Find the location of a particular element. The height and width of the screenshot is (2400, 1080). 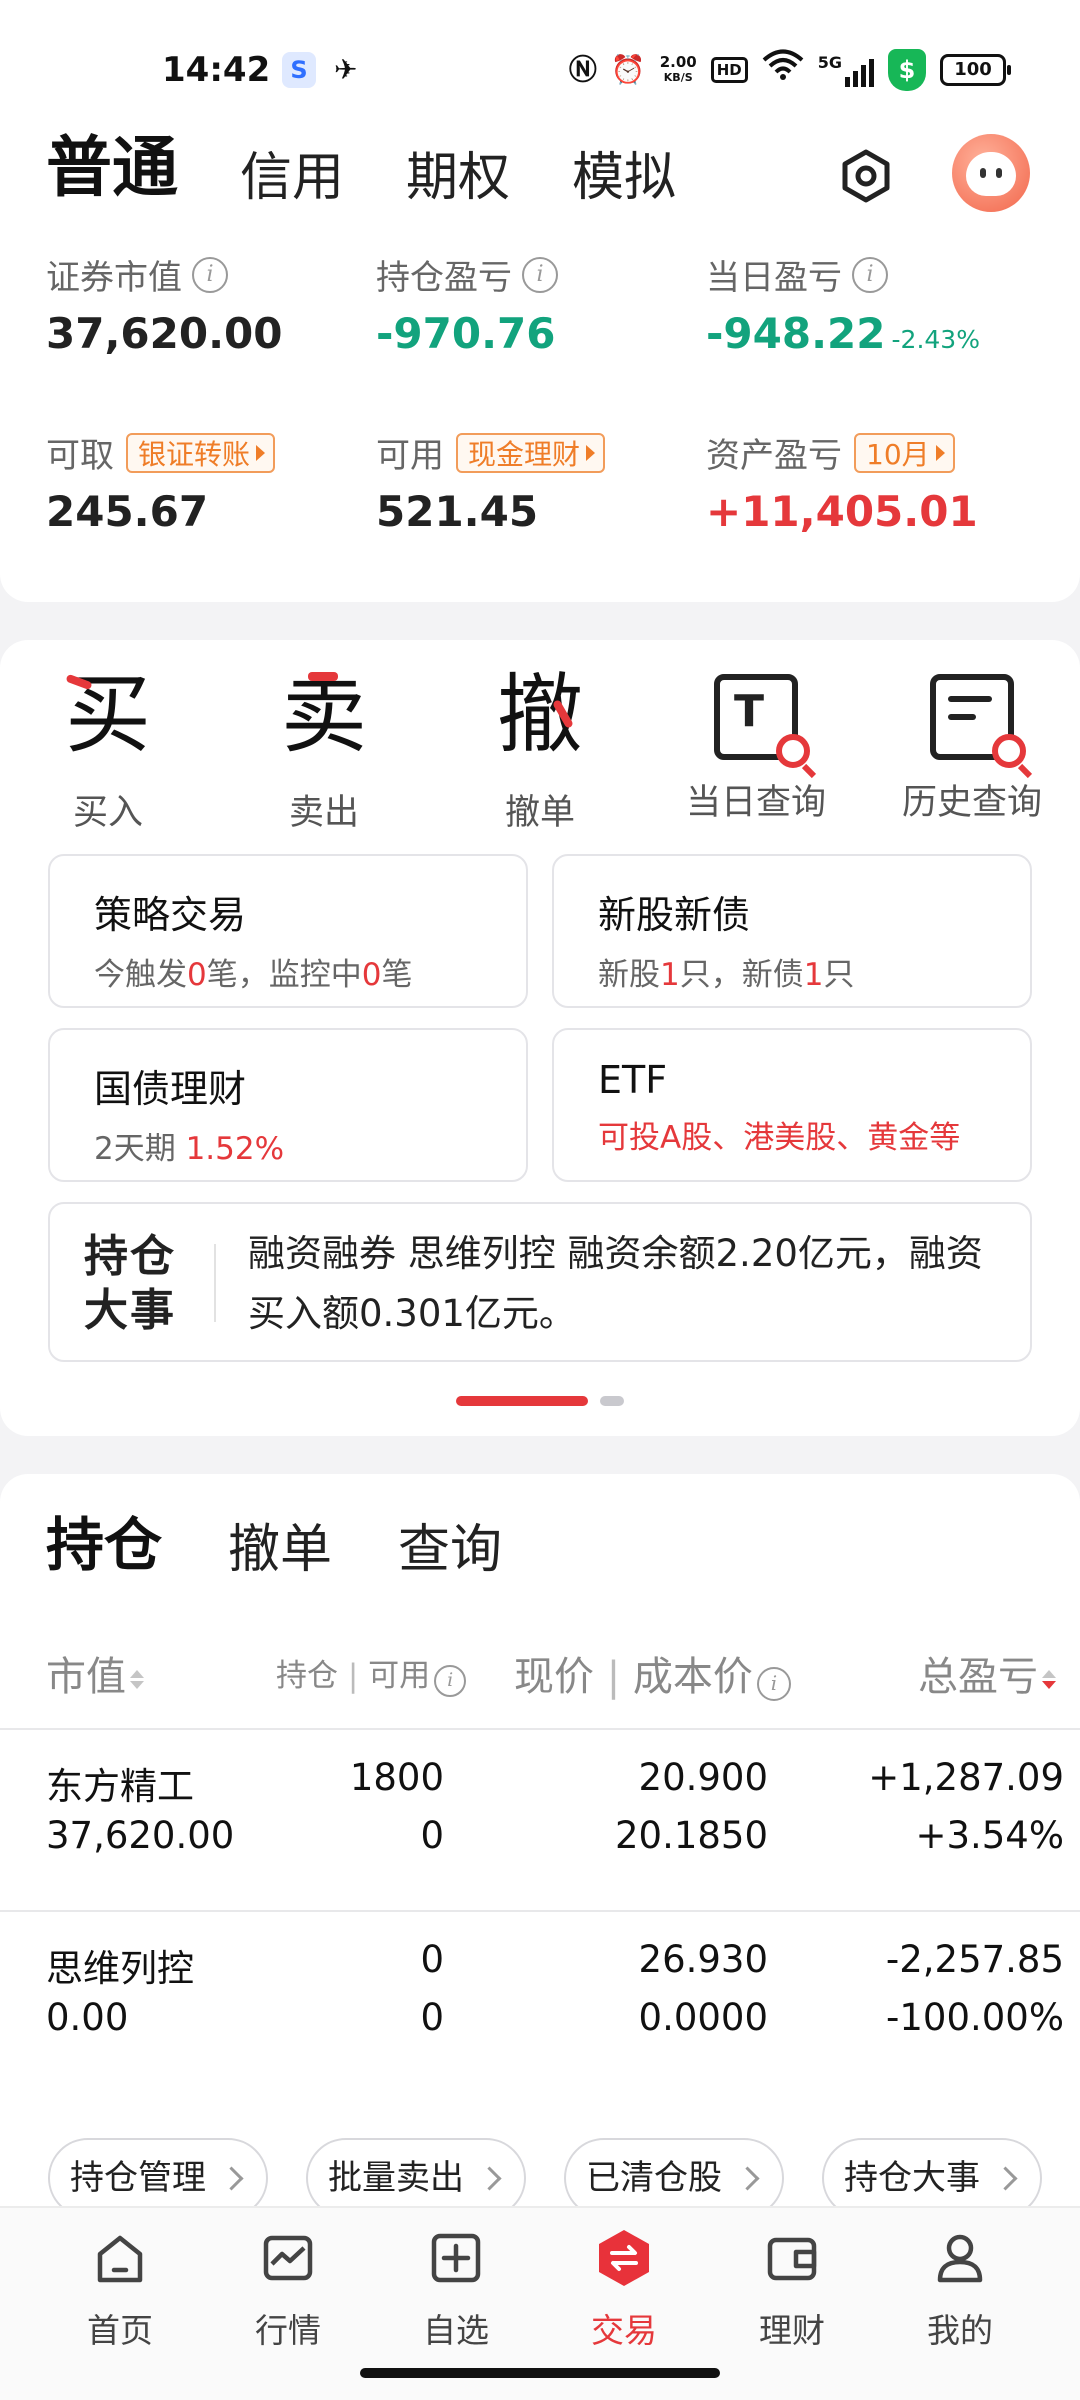

tab-credit: 信用 is located at coordinates (292, 172).